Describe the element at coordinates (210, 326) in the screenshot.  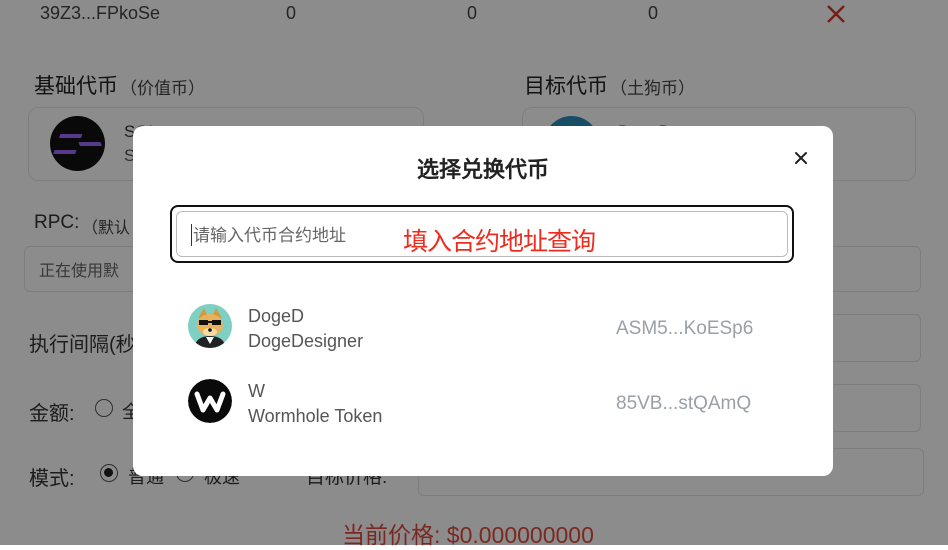
I see `doge-avatar-icon` at that location.